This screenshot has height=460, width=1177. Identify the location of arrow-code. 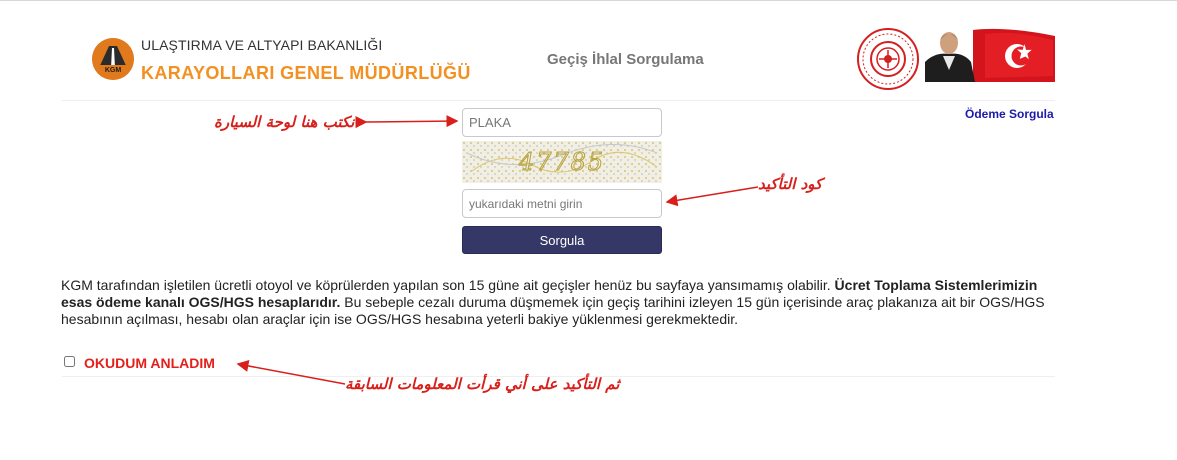
(712, 196).